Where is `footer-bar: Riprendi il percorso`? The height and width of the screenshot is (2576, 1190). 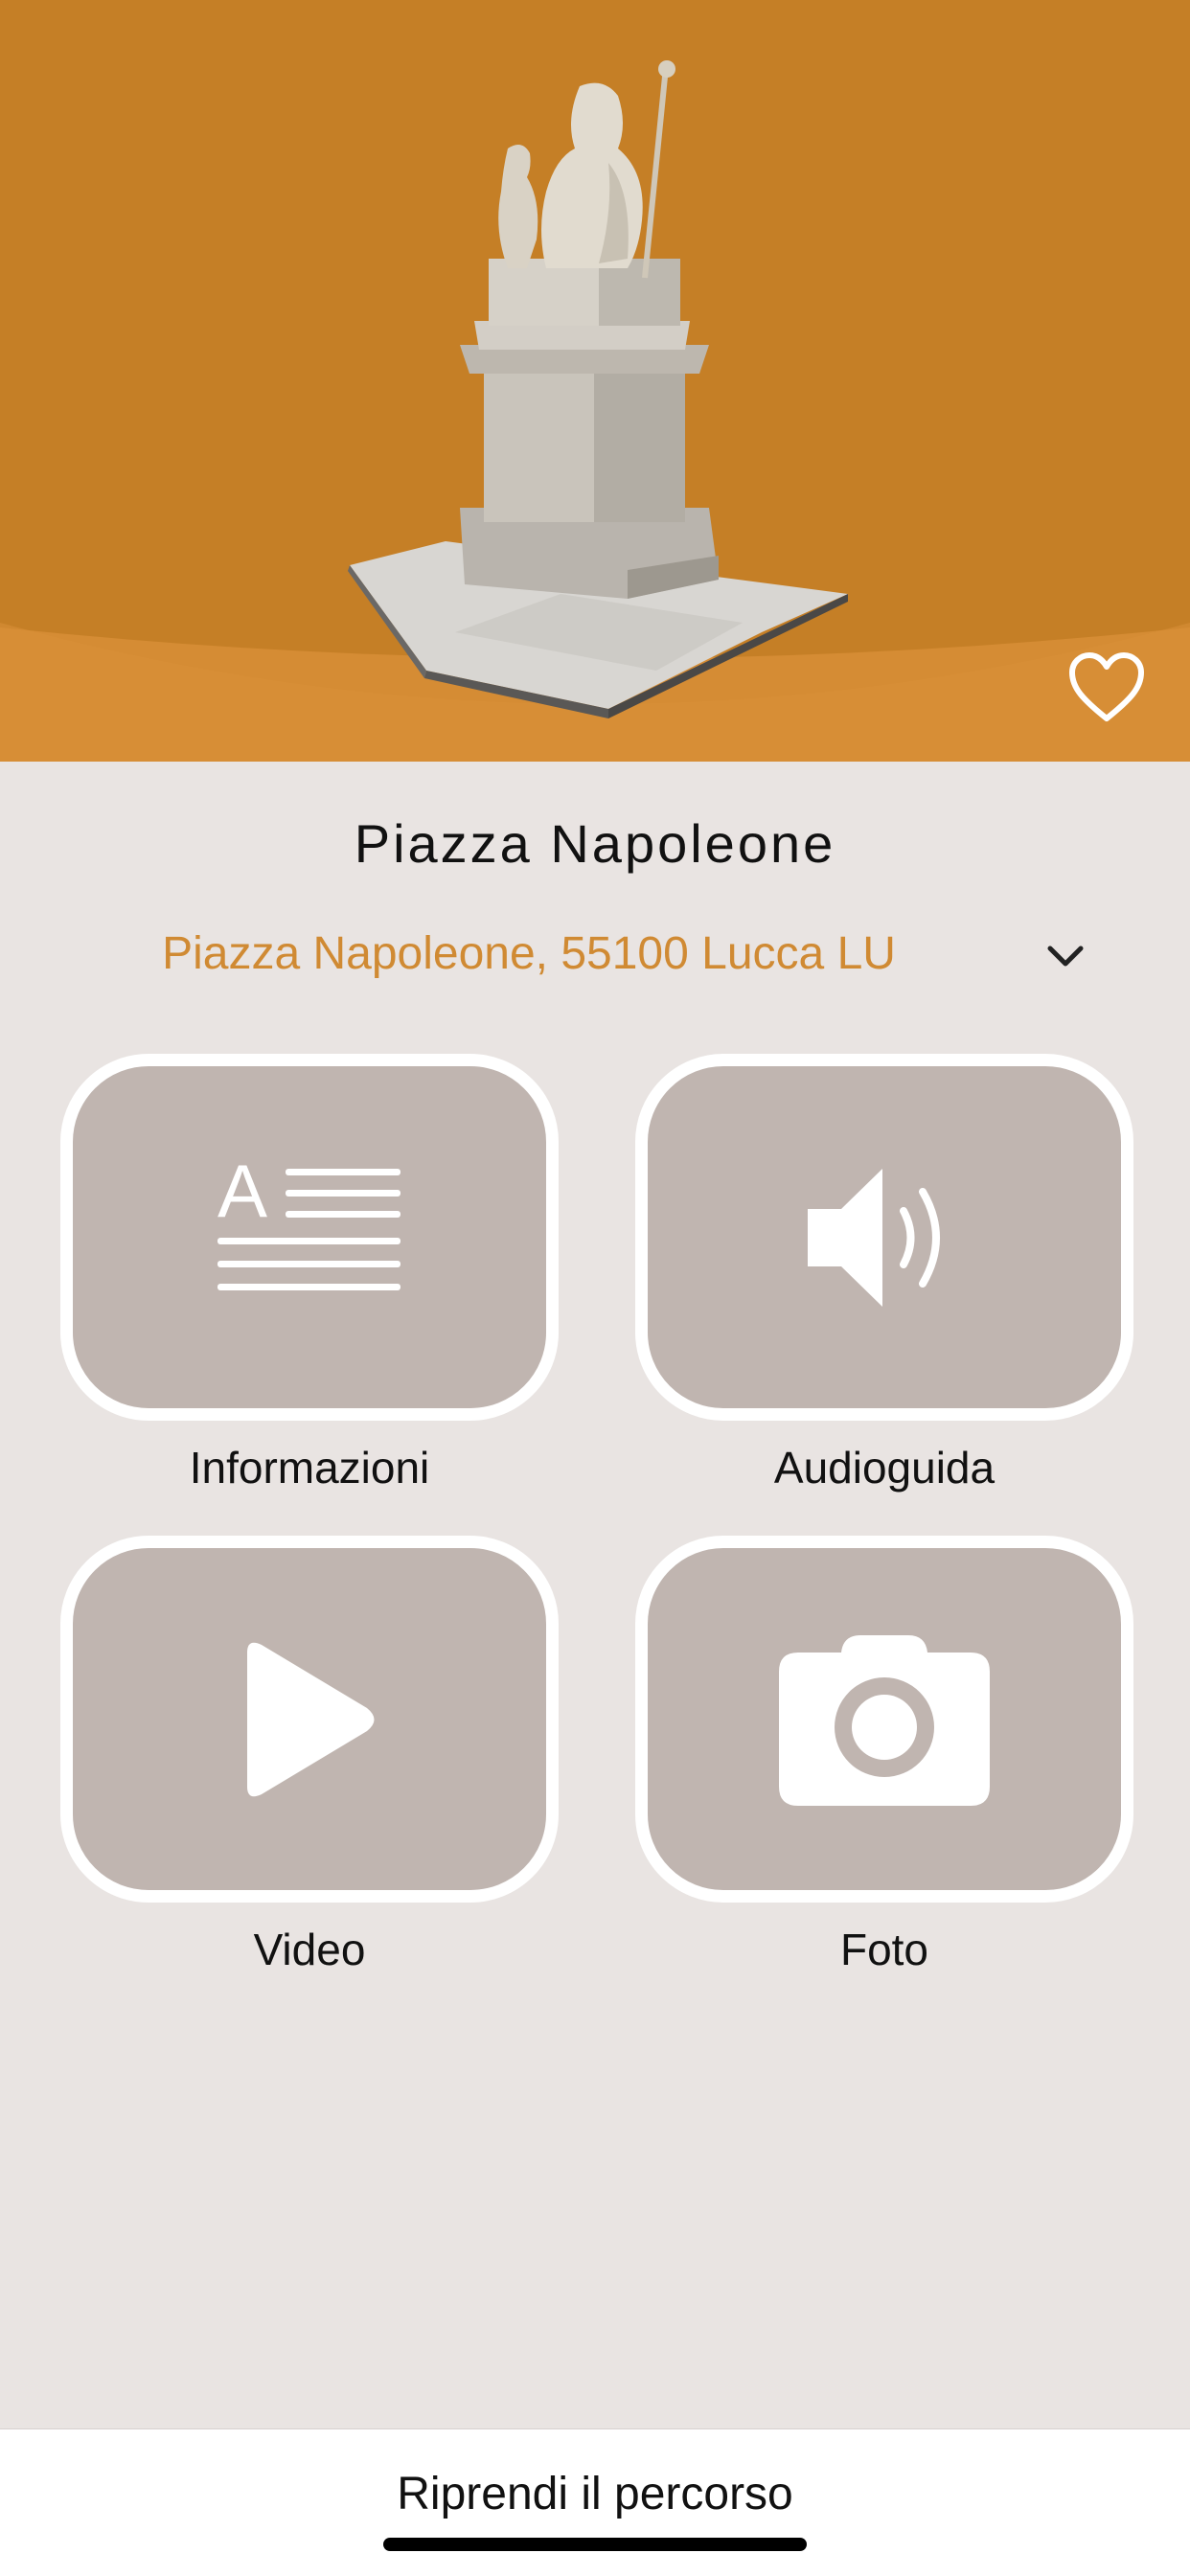 footer-bar: Riprendi il percorso is located at coordinates (595, 2502).